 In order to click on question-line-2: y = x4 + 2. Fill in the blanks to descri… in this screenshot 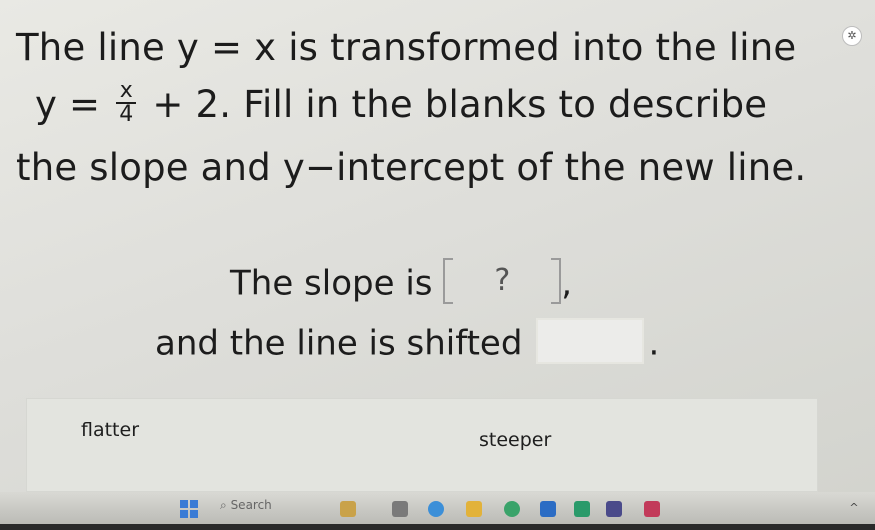, I will do `click(401, 104)`.